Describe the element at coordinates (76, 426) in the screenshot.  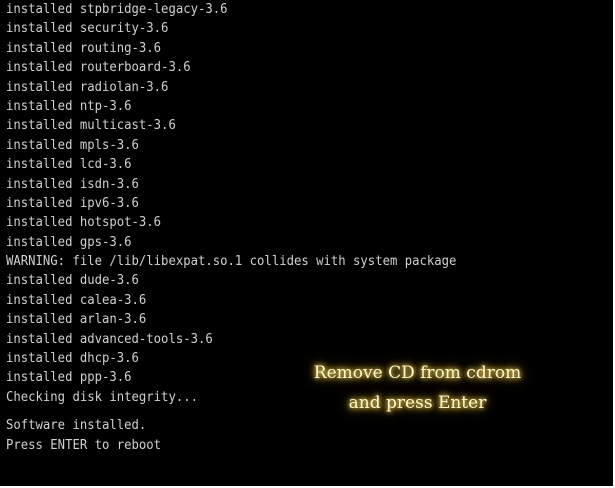
I see `status-line: Software installed.` at that location.